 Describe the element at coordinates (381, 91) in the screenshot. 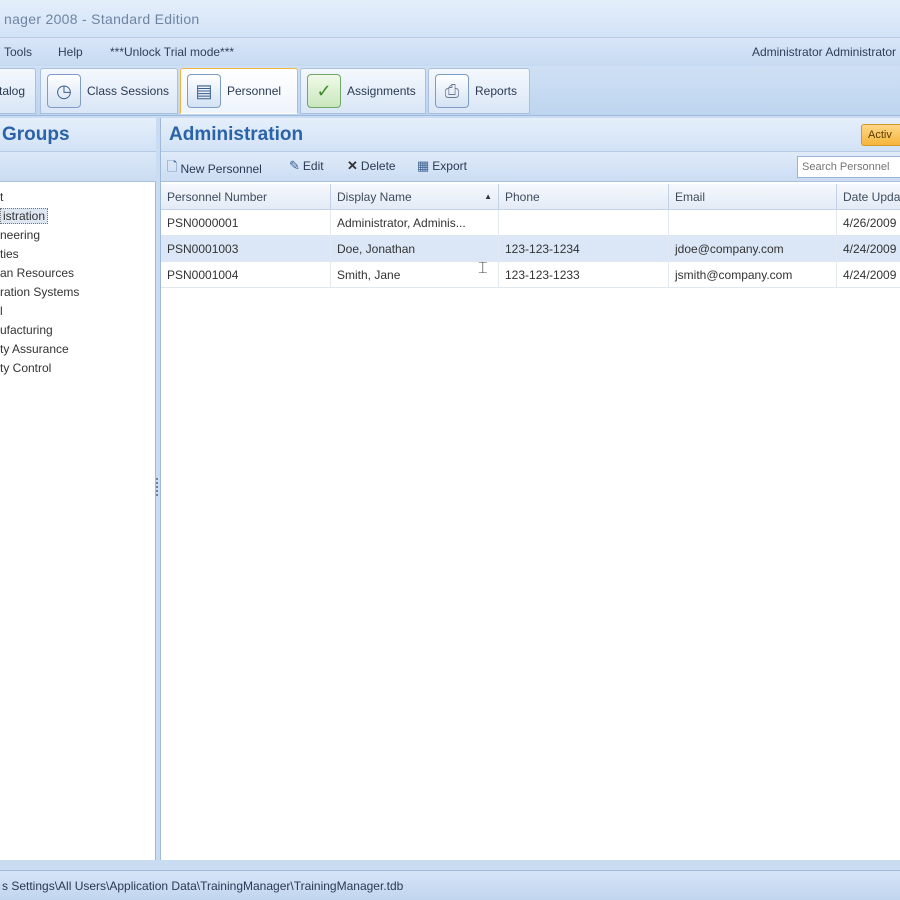

I see `tab-assignments-label: Assignments` at that location.